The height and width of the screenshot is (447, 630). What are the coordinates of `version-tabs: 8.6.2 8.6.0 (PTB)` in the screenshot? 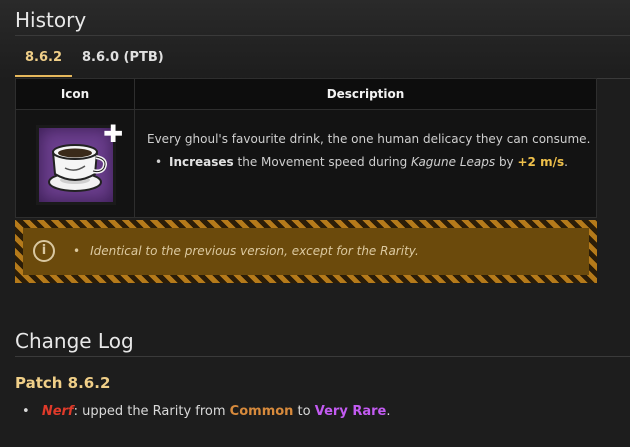 It's located at (94, 59).